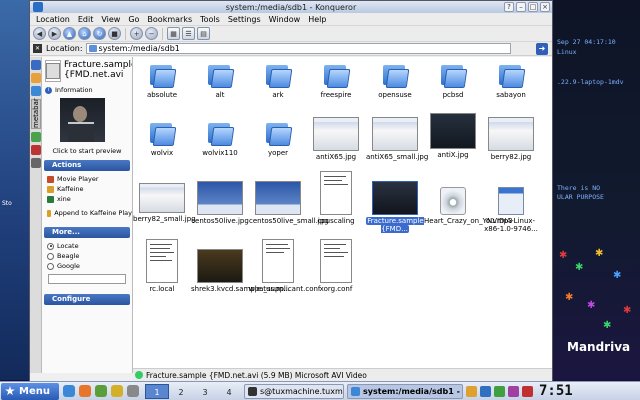  I want to click on file-item-text: cpuscaling, so click(336, 198).